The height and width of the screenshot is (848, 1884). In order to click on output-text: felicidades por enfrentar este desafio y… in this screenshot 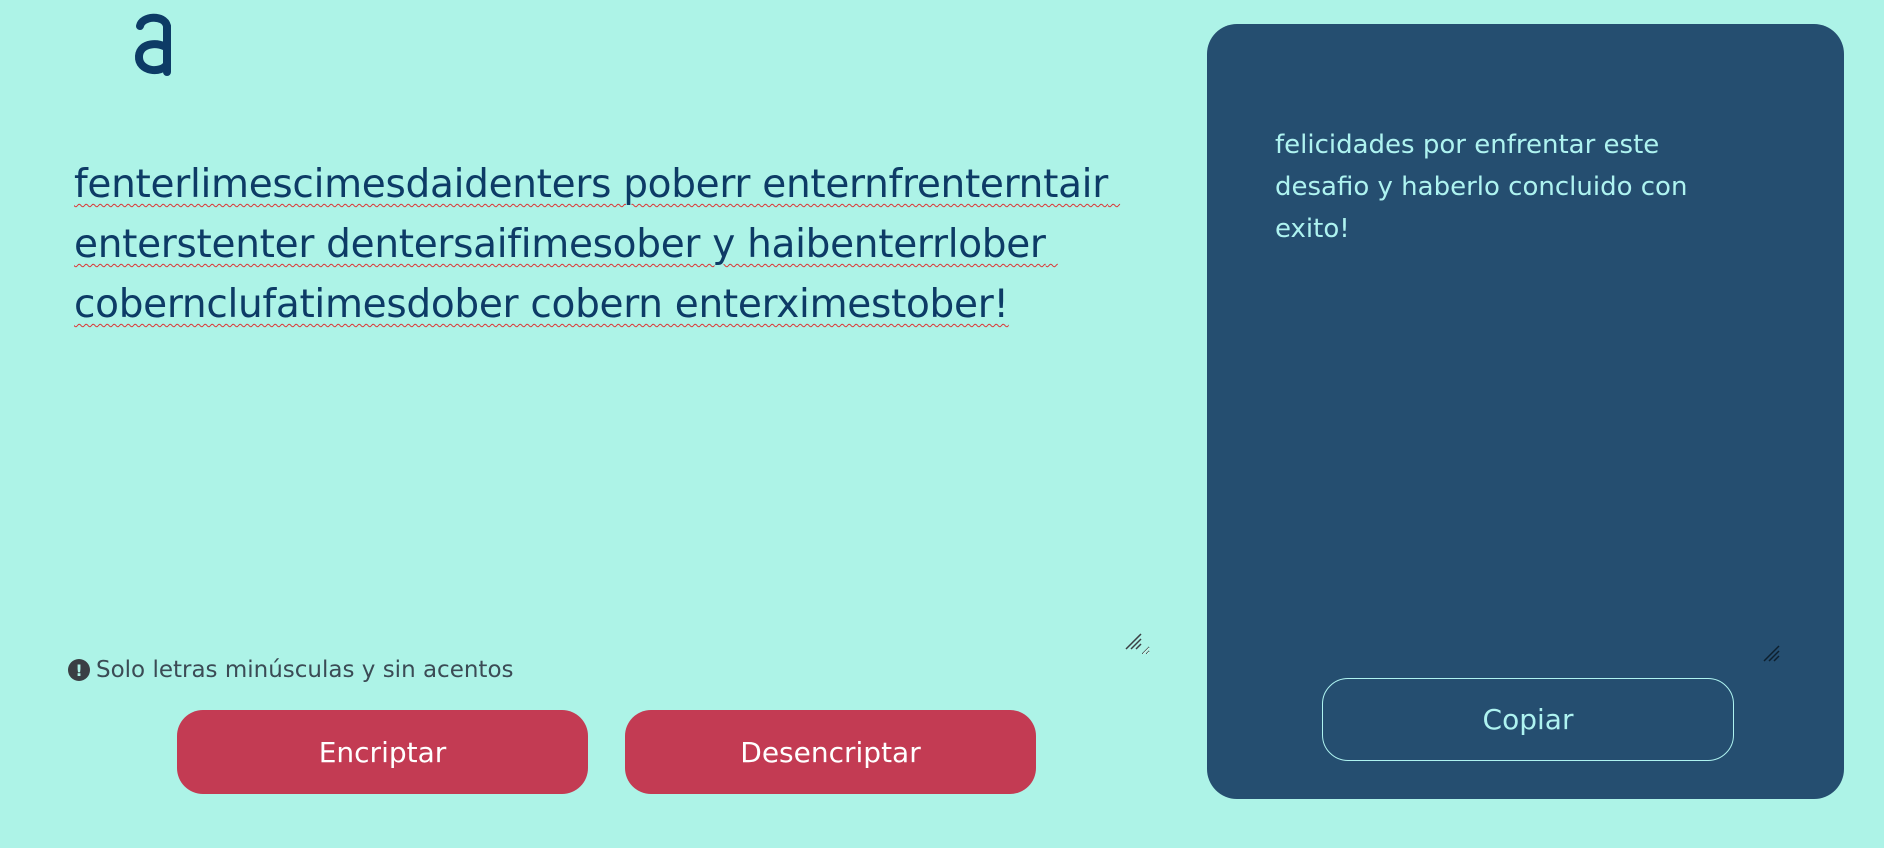, I will do `click(1515, 187)`.